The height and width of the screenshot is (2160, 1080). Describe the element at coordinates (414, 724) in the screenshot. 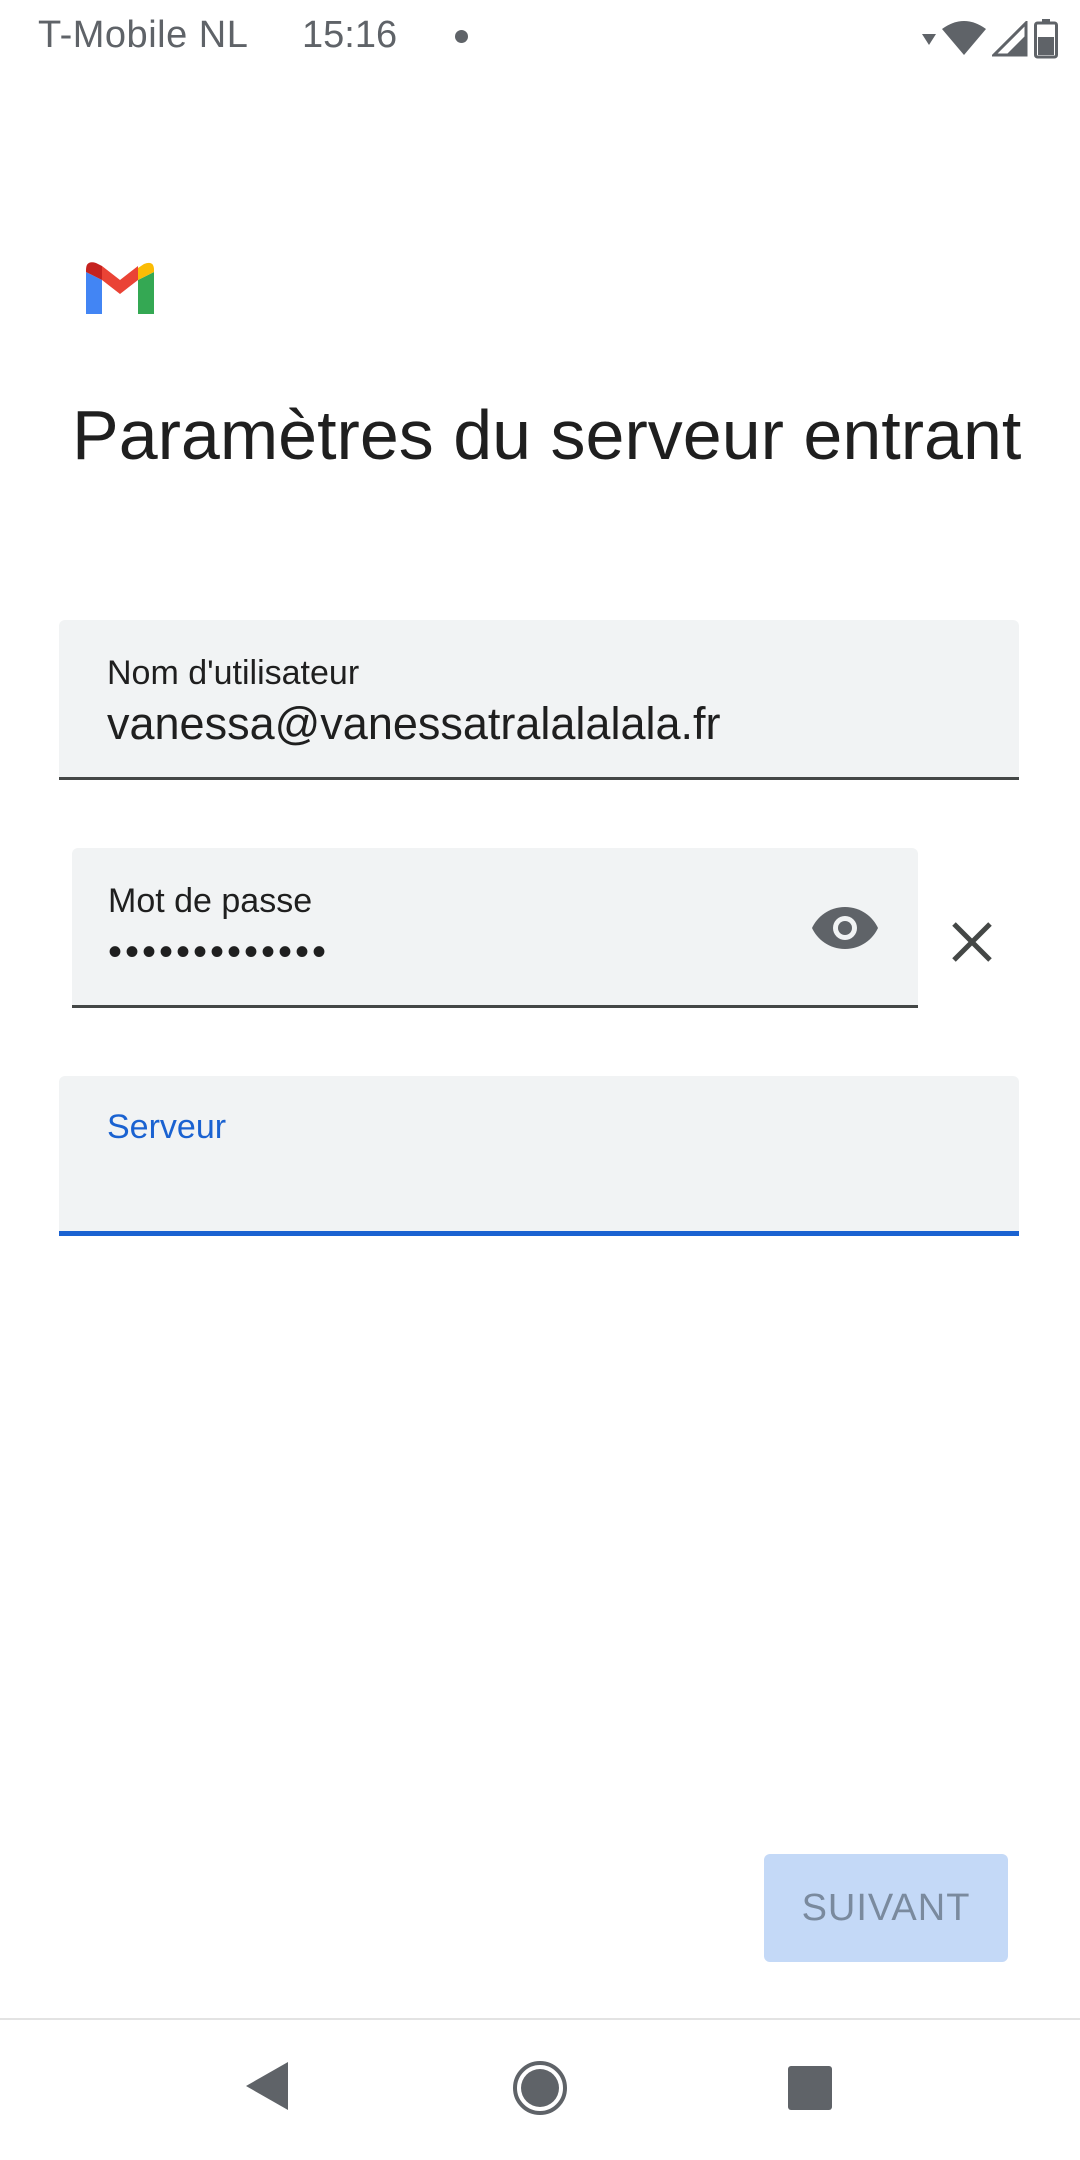

I see `username-value: vanessa@vanessatralalalala.fr` at that location.